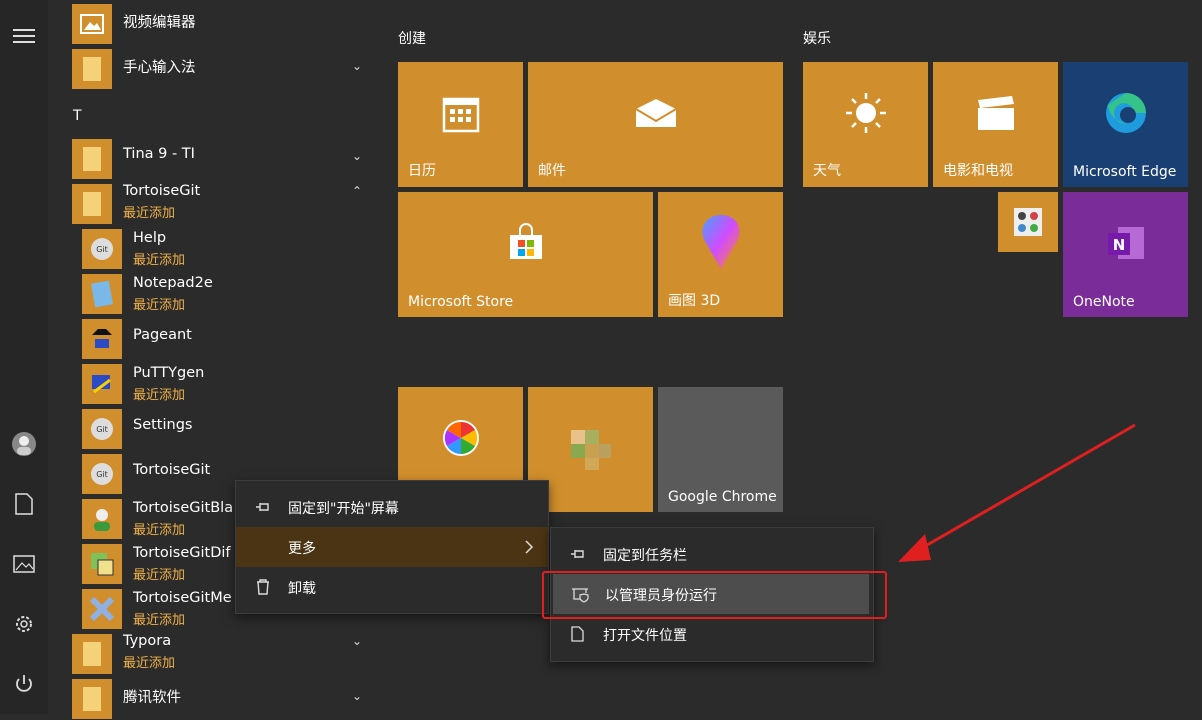 This screenshot has width=1202, height=720. I want to click on tile-paint3d: 画图 3D, so click(720, 254).